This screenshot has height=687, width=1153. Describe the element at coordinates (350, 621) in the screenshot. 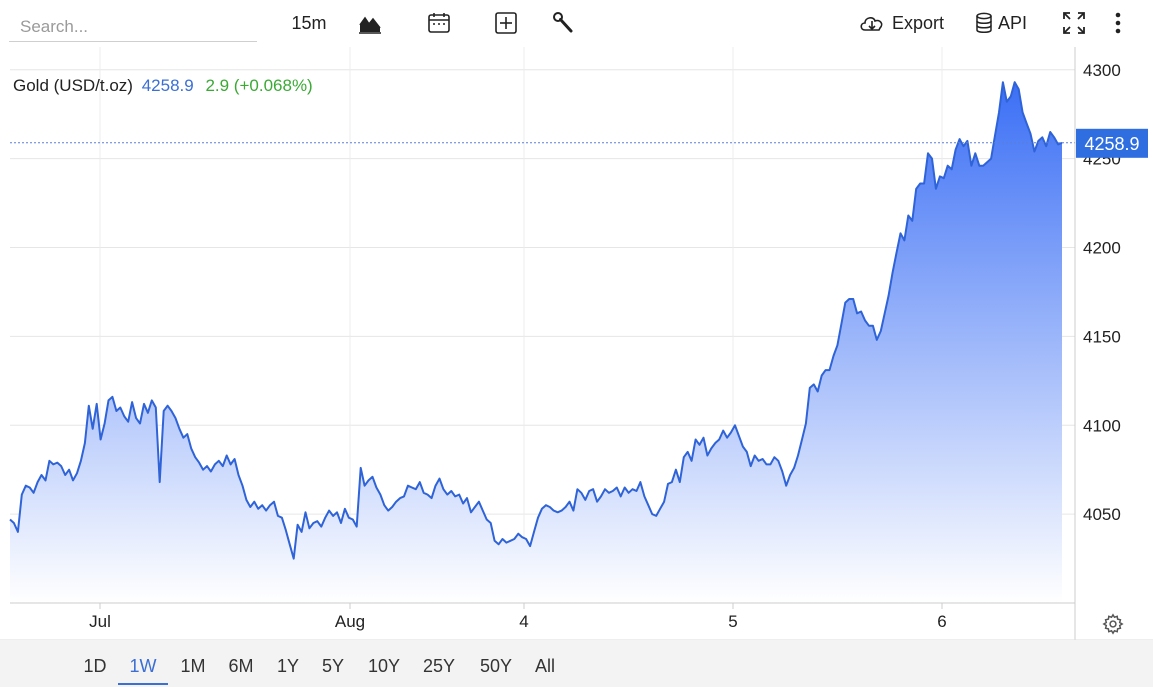

I see `x-tick-label: Aug` at that location.